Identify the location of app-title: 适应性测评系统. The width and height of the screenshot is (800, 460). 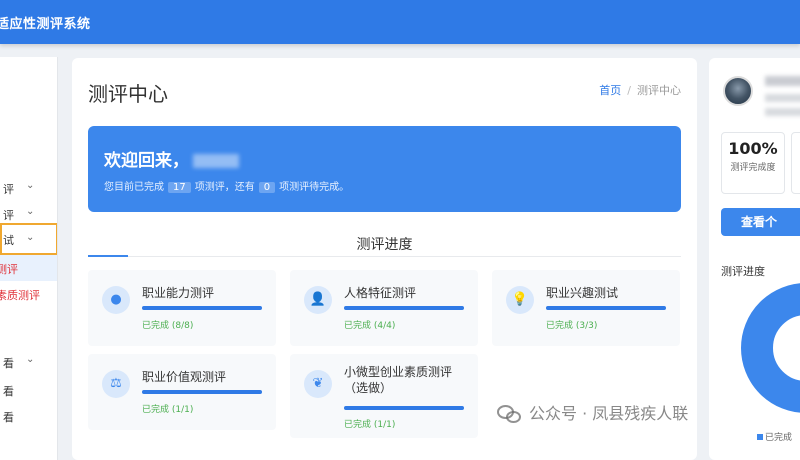
(45, 24).